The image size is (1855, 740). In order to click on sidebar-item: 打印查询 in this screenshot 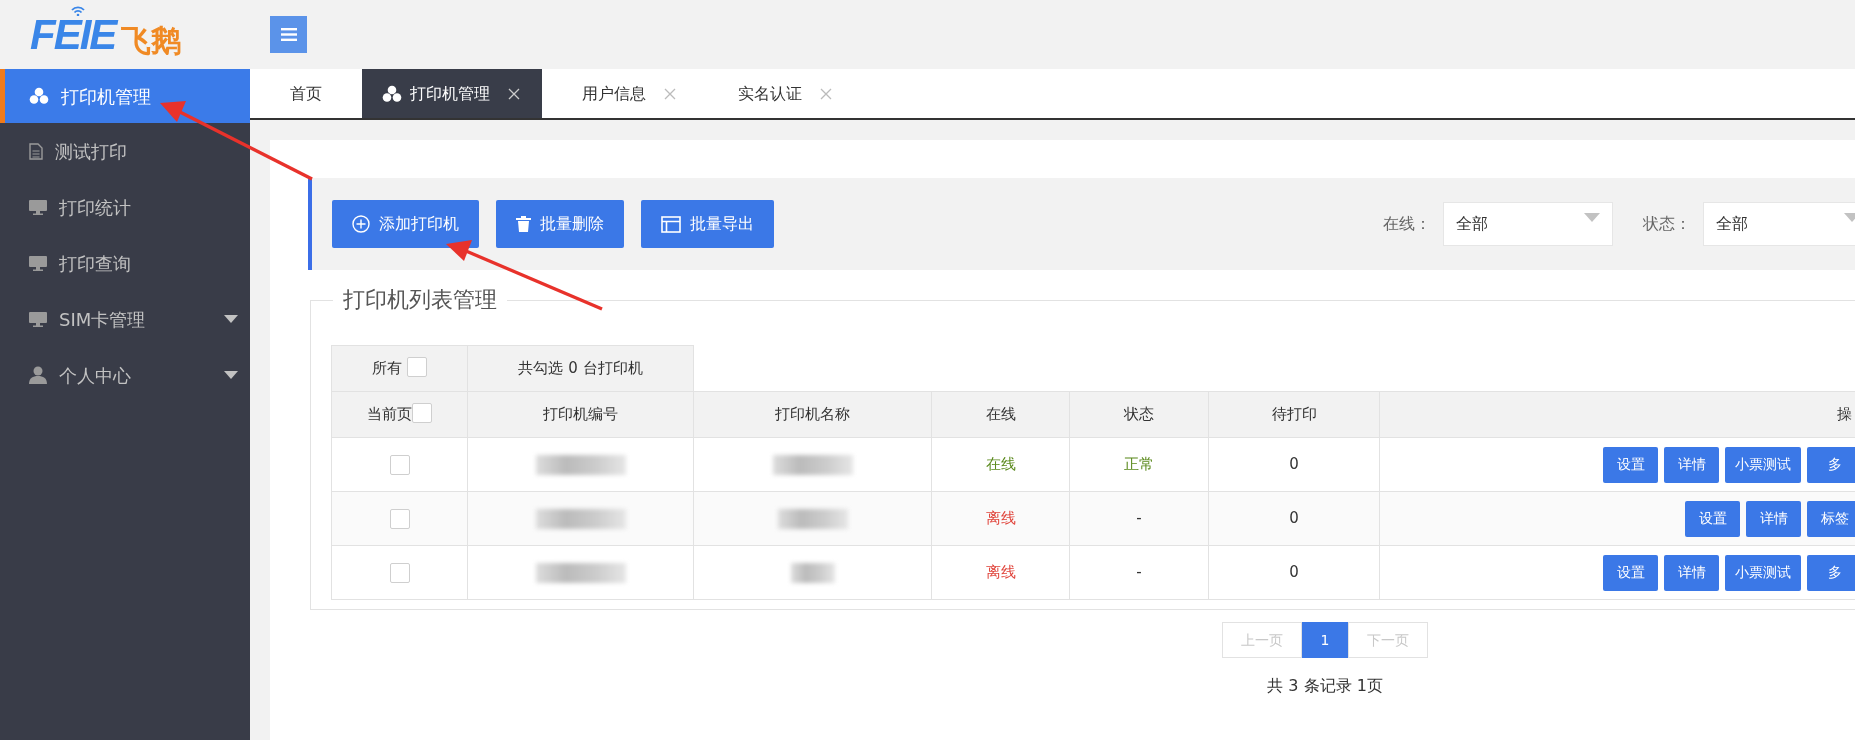, I will do `click(125, 263)`.